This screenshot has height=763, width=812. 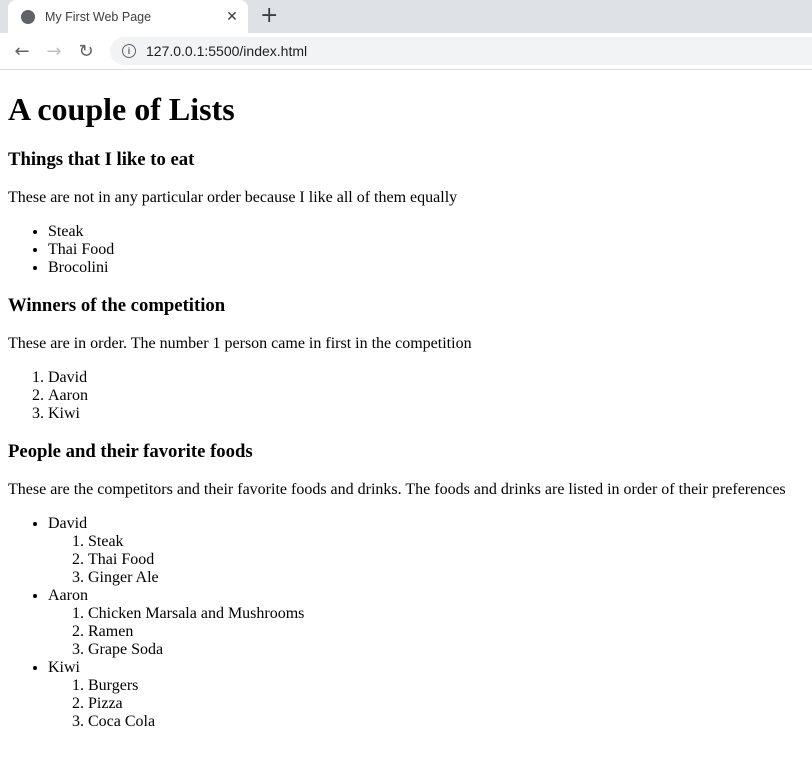 What do you see at coordinates (54, 51) in the screenshot?
I see `arrow-right-icon: →` at bounding box center [54, 51].